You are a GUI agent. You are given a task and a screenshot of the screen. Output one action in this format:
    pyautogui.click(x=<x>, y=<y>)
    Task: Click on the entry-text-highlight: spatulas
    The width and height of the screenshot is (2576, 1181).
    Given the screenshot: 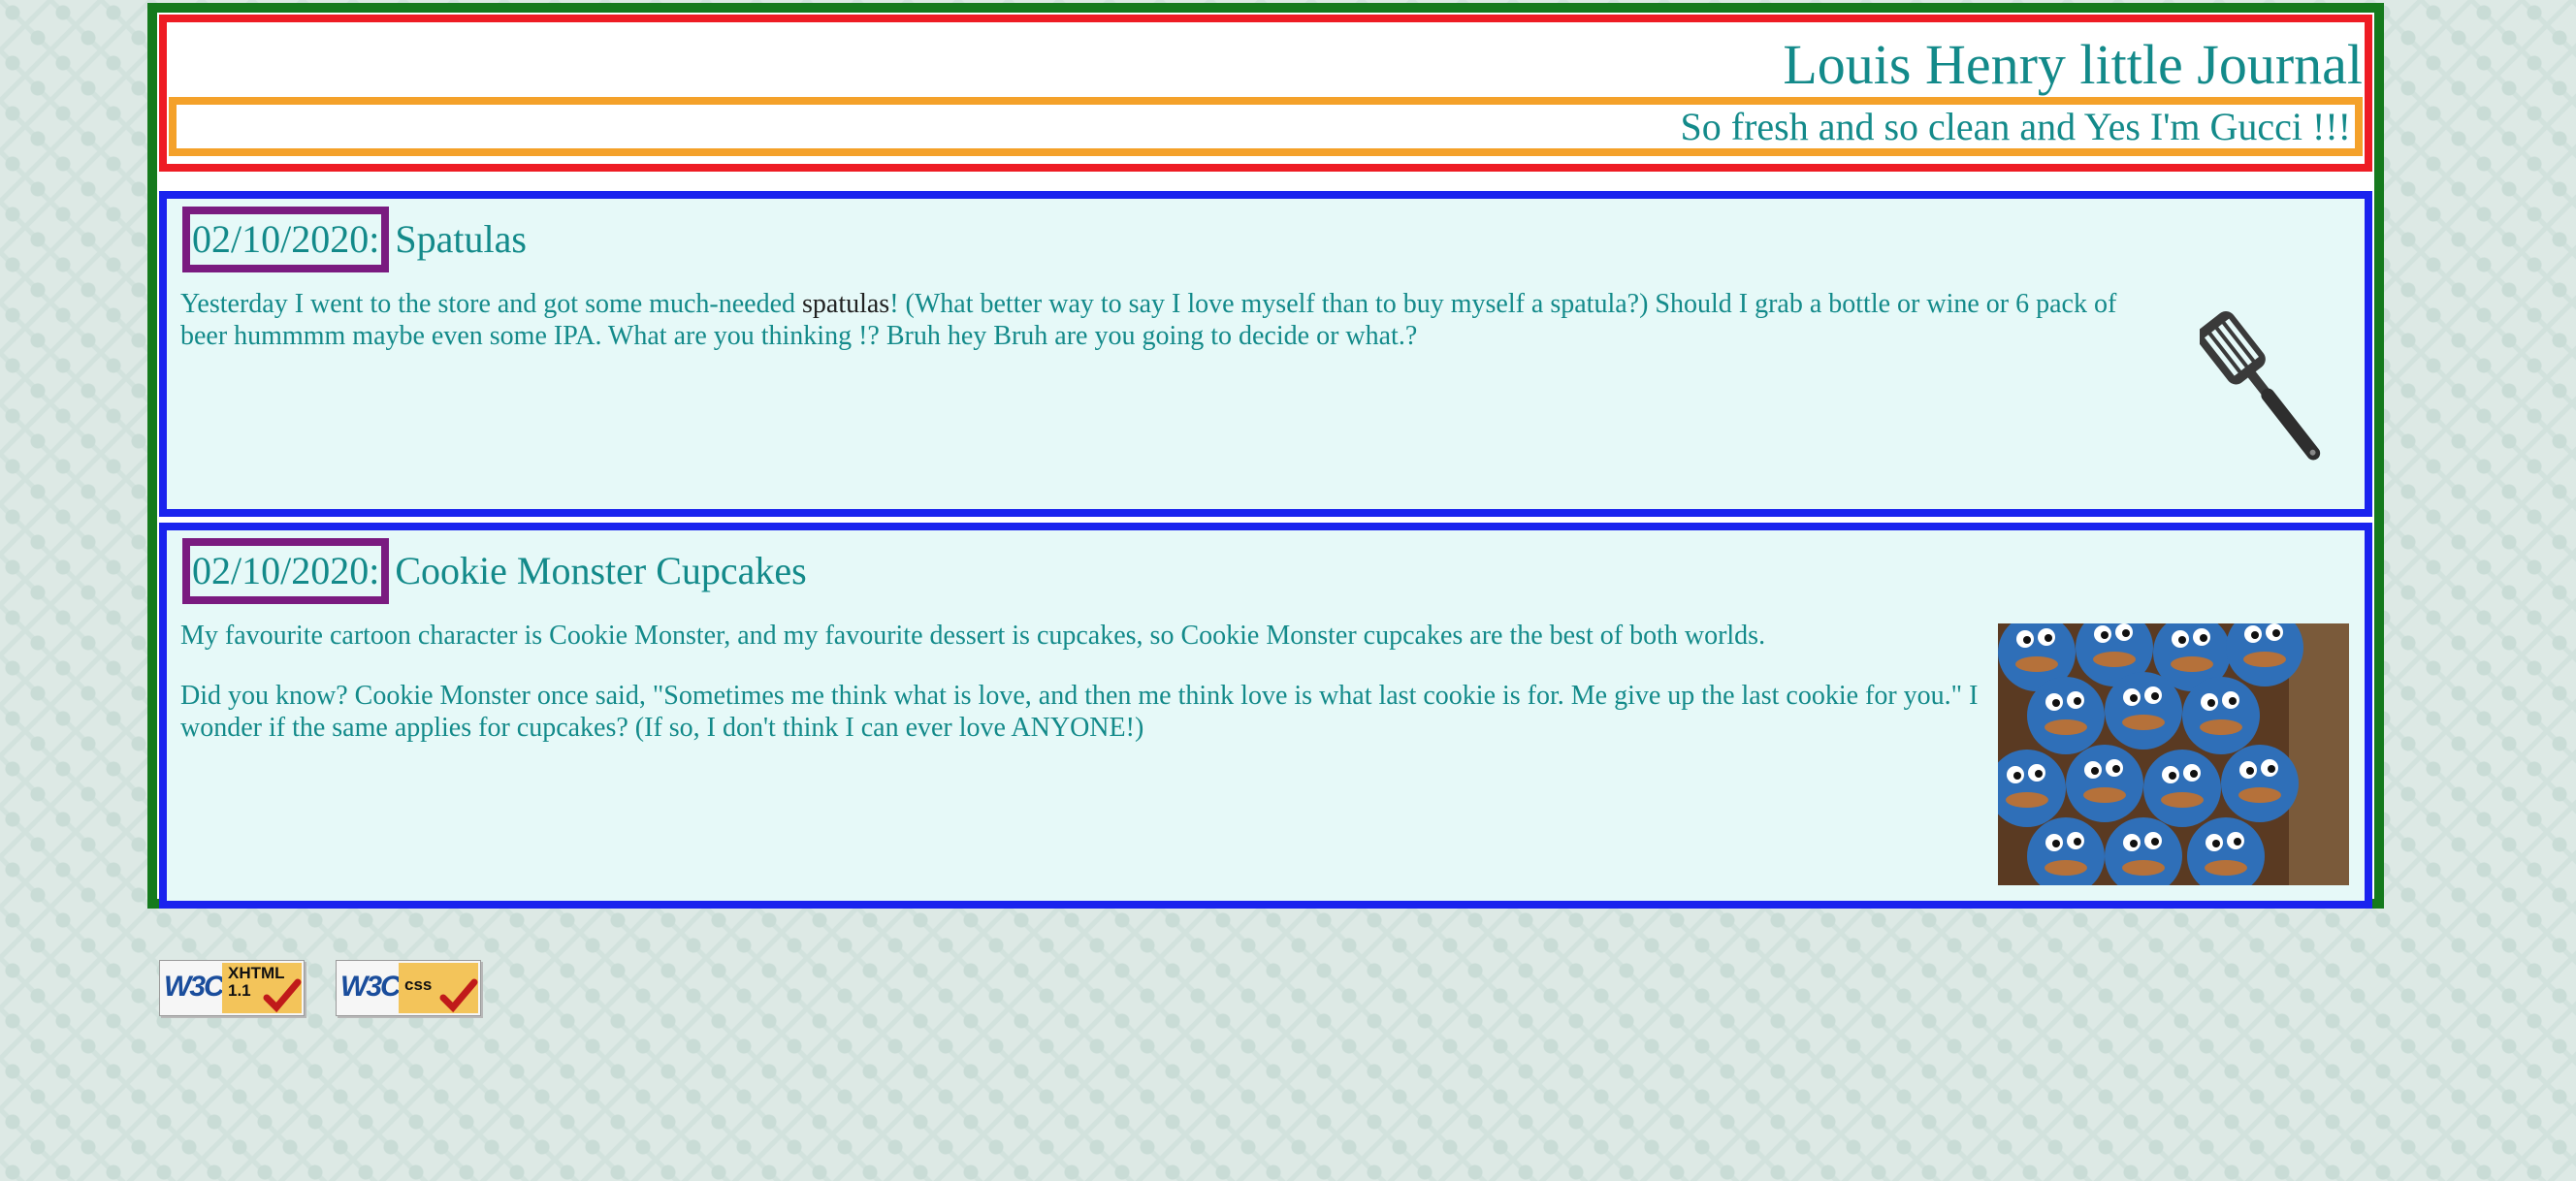 What is the action you would take?
    pyautogui.click(x=846, y=304)
    